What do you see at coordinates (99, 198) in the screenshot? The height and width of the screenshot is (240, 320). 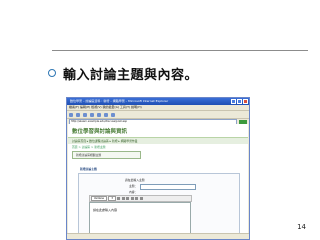 I see `font-select: Verdana` at bounding box center [99, 198].